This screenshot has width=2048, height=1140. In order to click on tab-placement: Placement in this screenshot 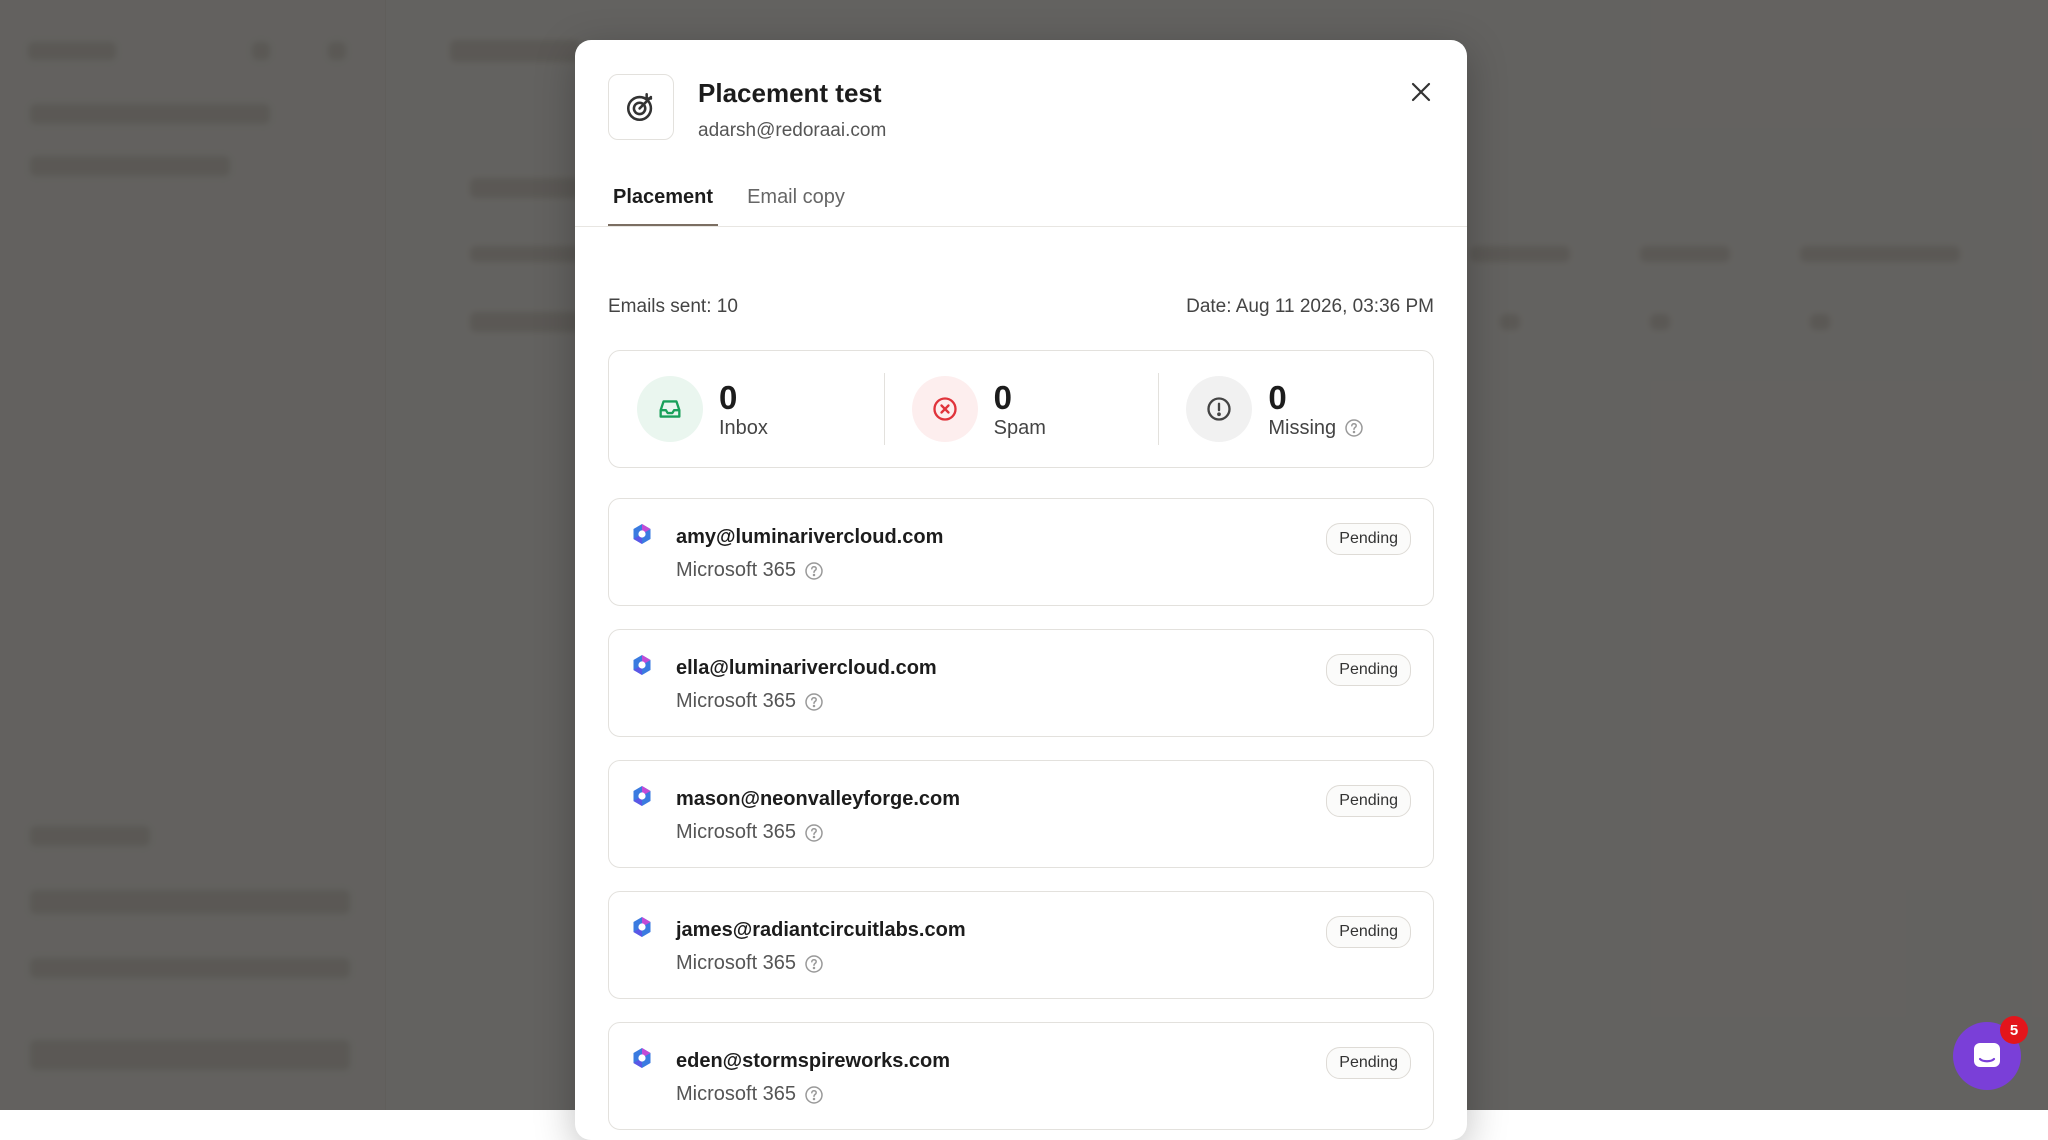, I will do `click(663, 198)`.